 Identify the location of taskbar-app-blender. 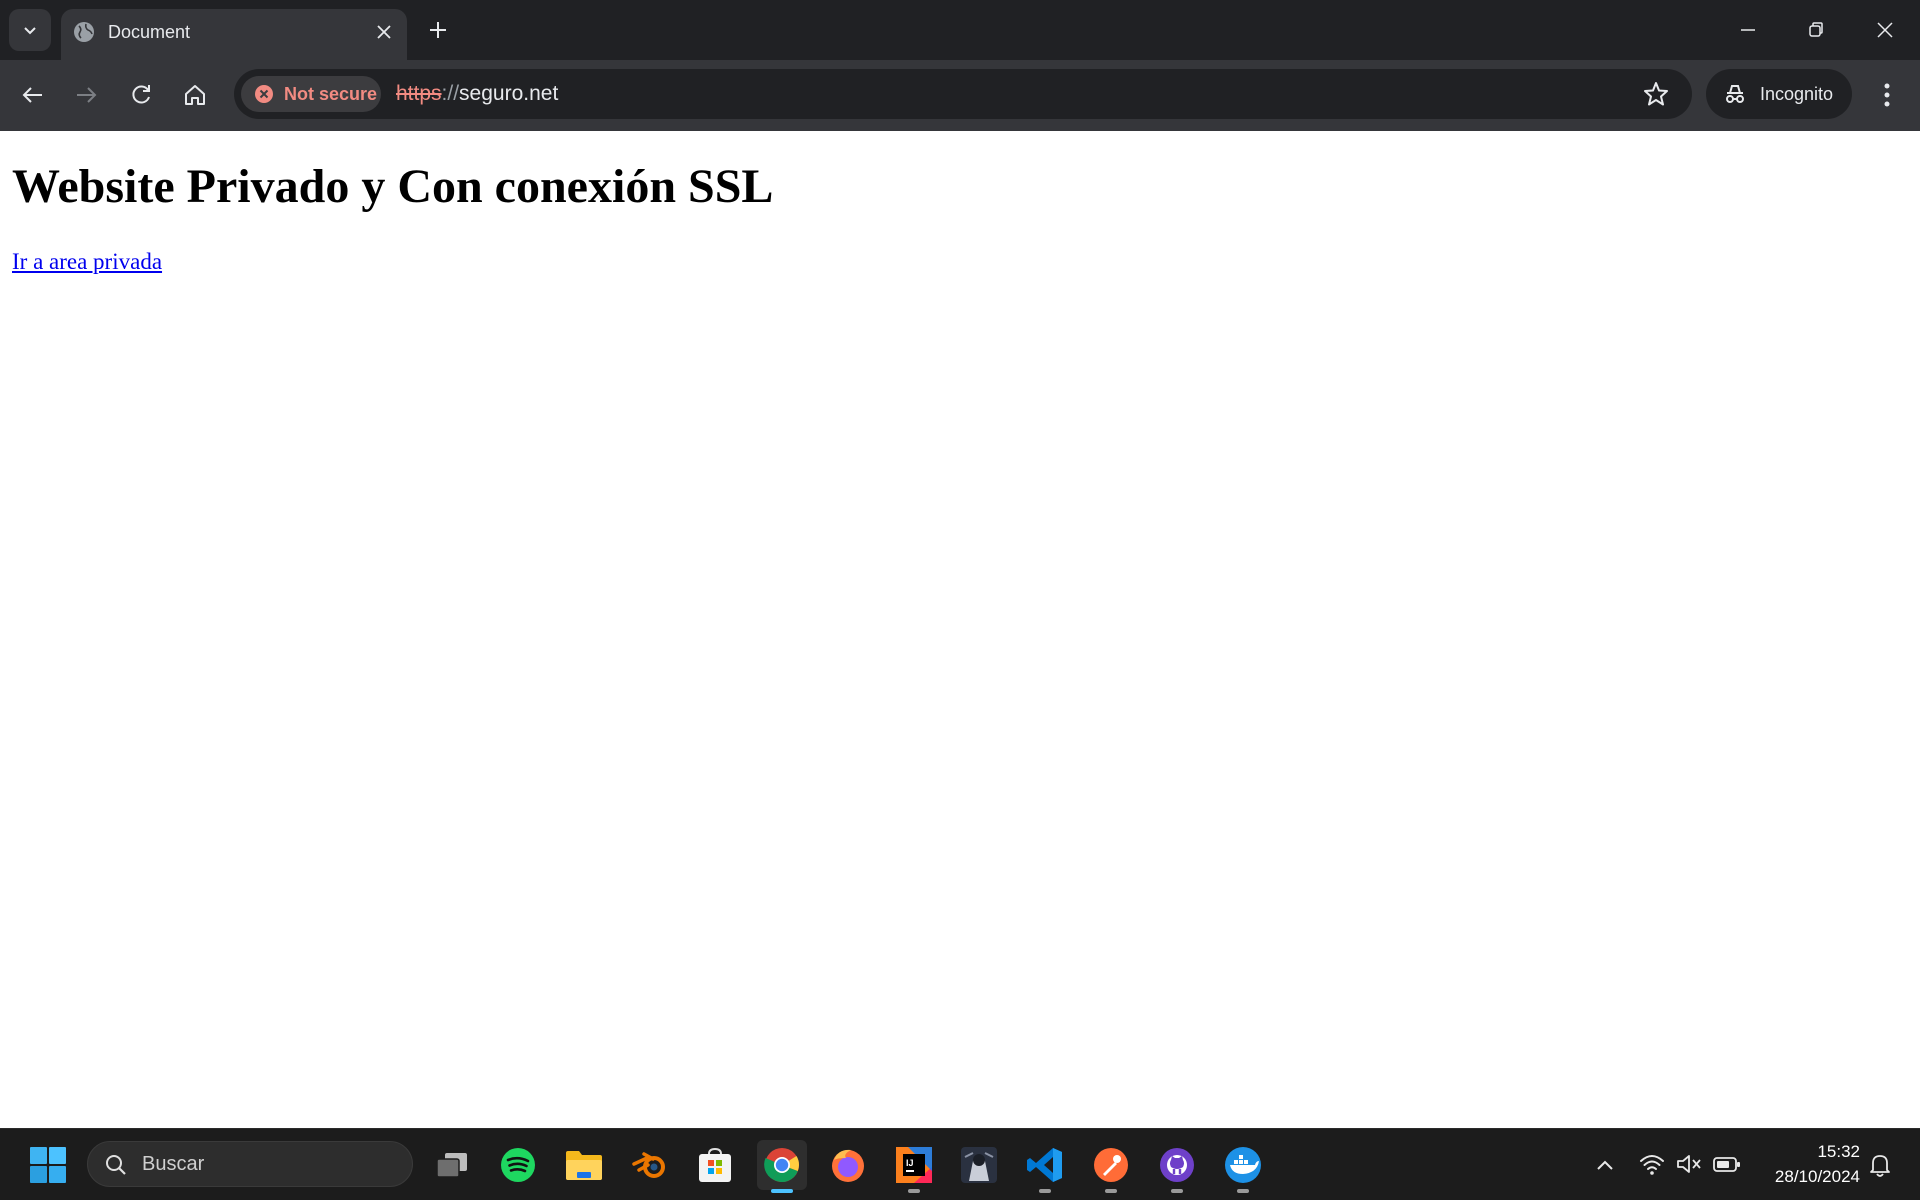
(650, 1165).